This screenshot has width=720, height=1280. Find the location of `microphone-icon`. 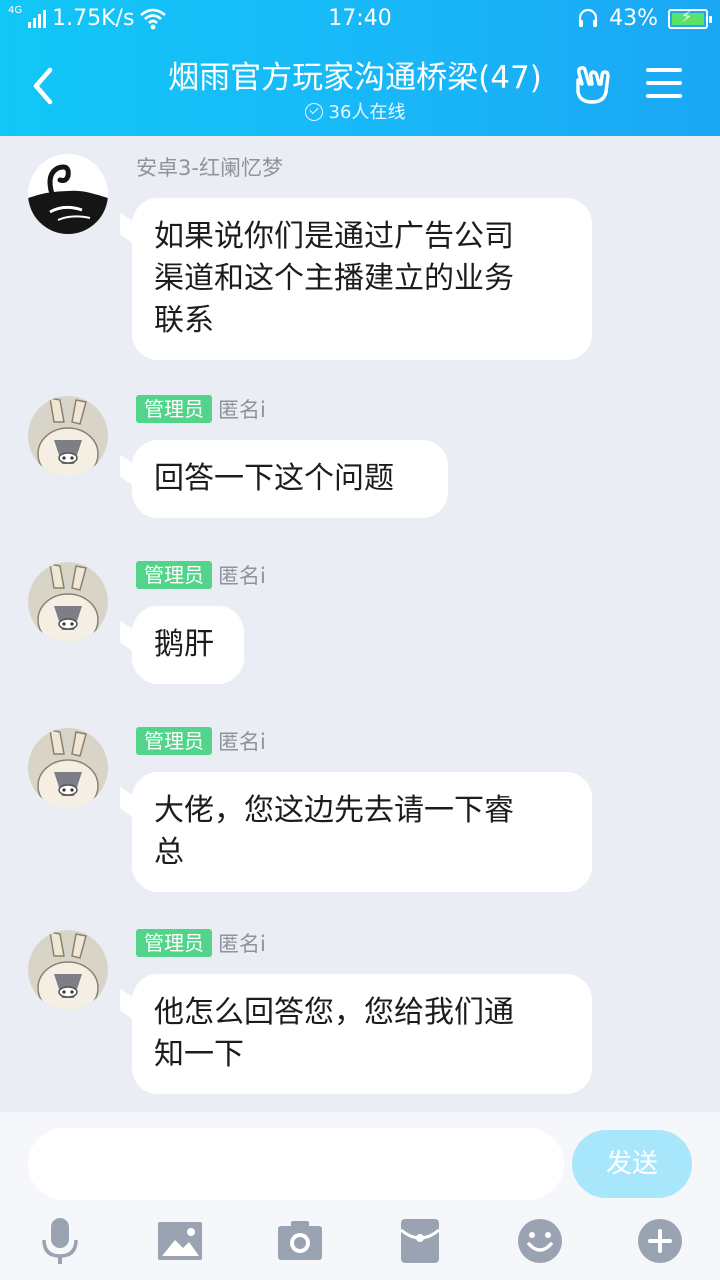

microphone-icon is located at coordinates (60, 1241).